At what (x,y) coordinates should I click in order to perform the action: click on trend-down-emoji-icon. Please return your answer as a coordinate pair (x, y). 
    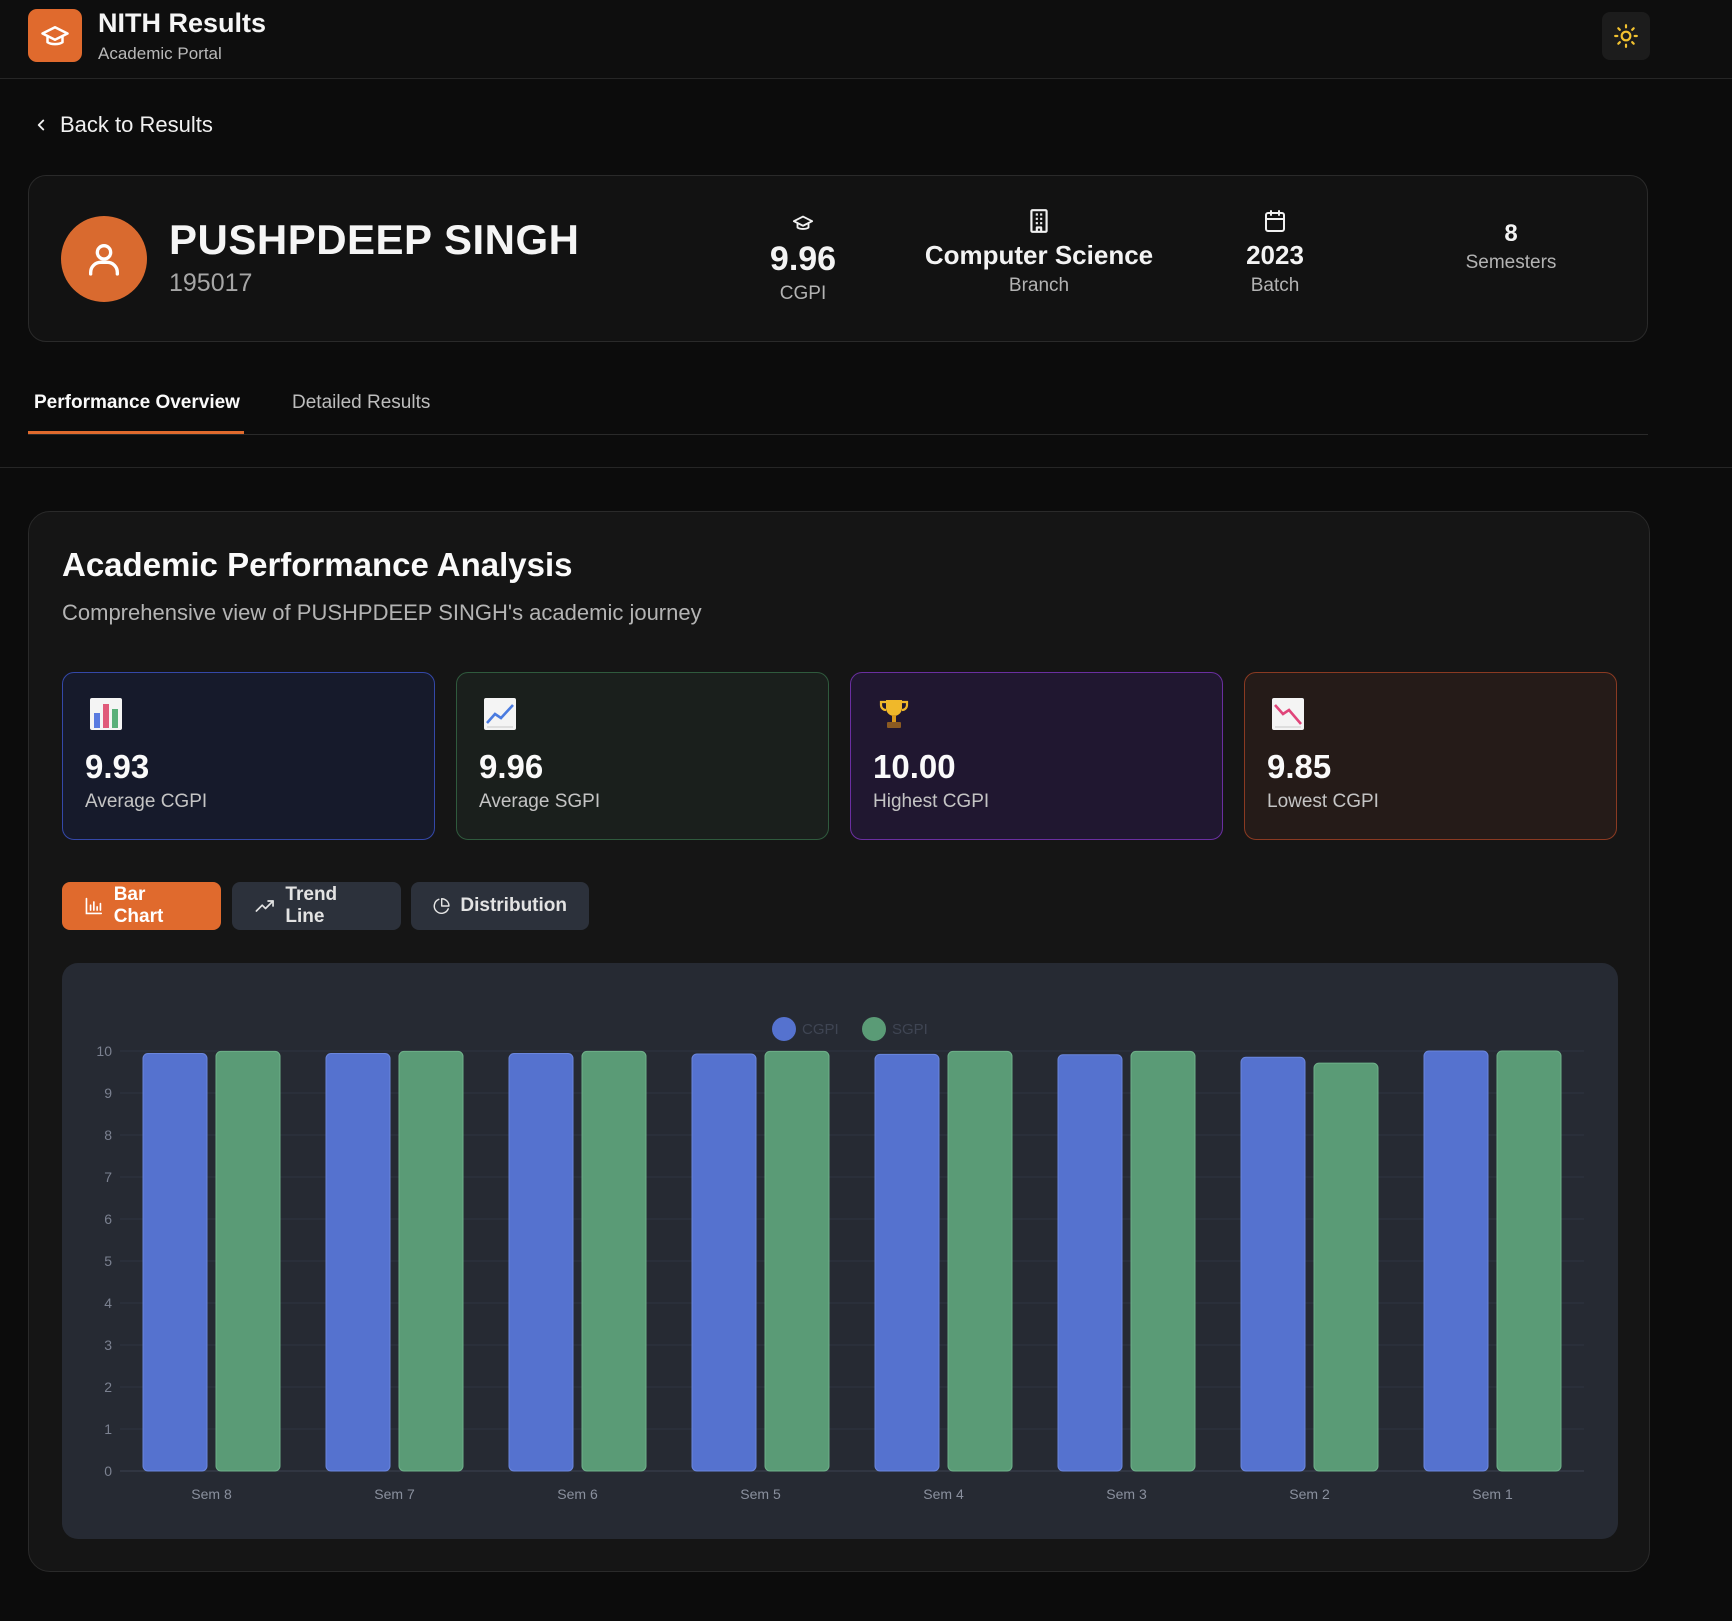
    Looking at the image, I should click on (1288, 714).